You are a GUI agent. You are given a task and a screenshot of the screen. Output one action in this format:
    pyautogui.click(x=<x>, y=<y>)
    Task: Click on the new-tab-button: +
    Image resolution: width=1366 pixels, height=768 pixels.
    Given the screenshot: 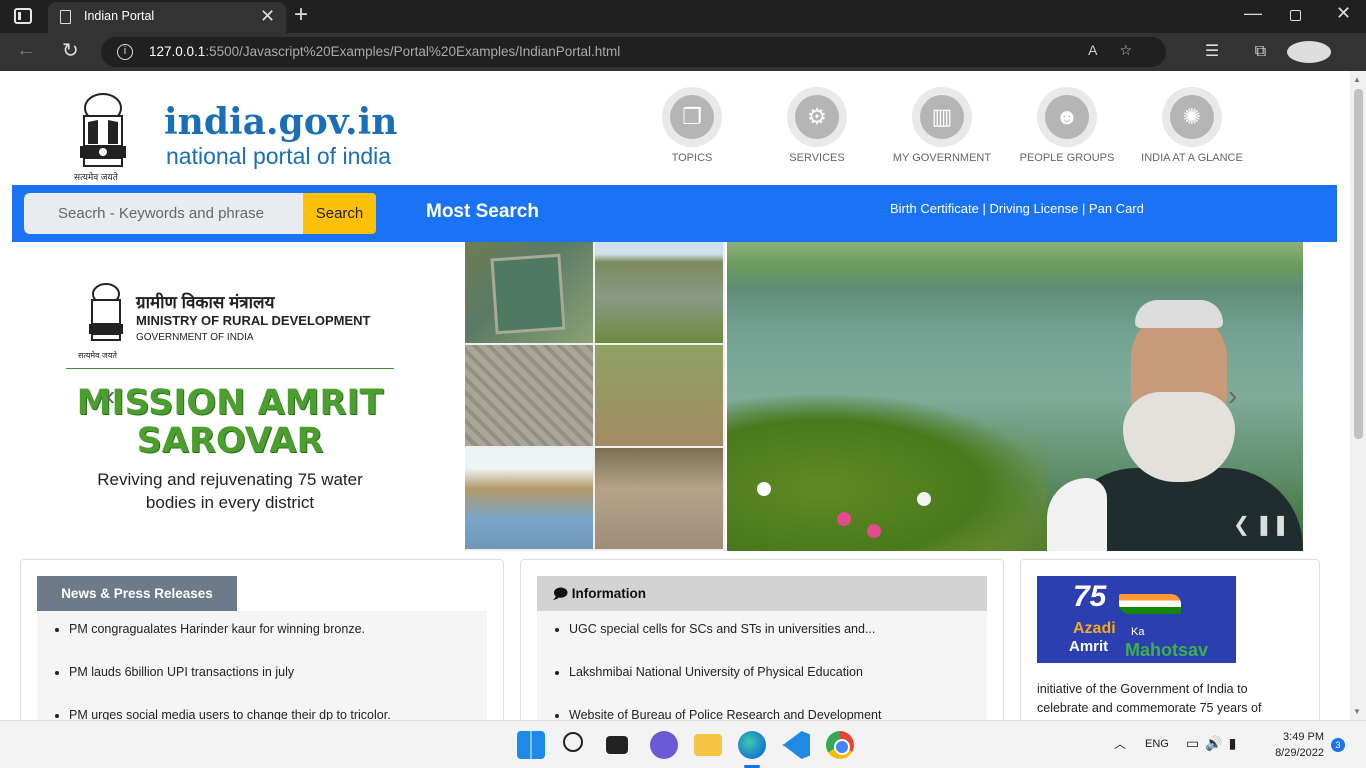 What is the action you would take?
    pyautogui.click(x=301, y=15)
    